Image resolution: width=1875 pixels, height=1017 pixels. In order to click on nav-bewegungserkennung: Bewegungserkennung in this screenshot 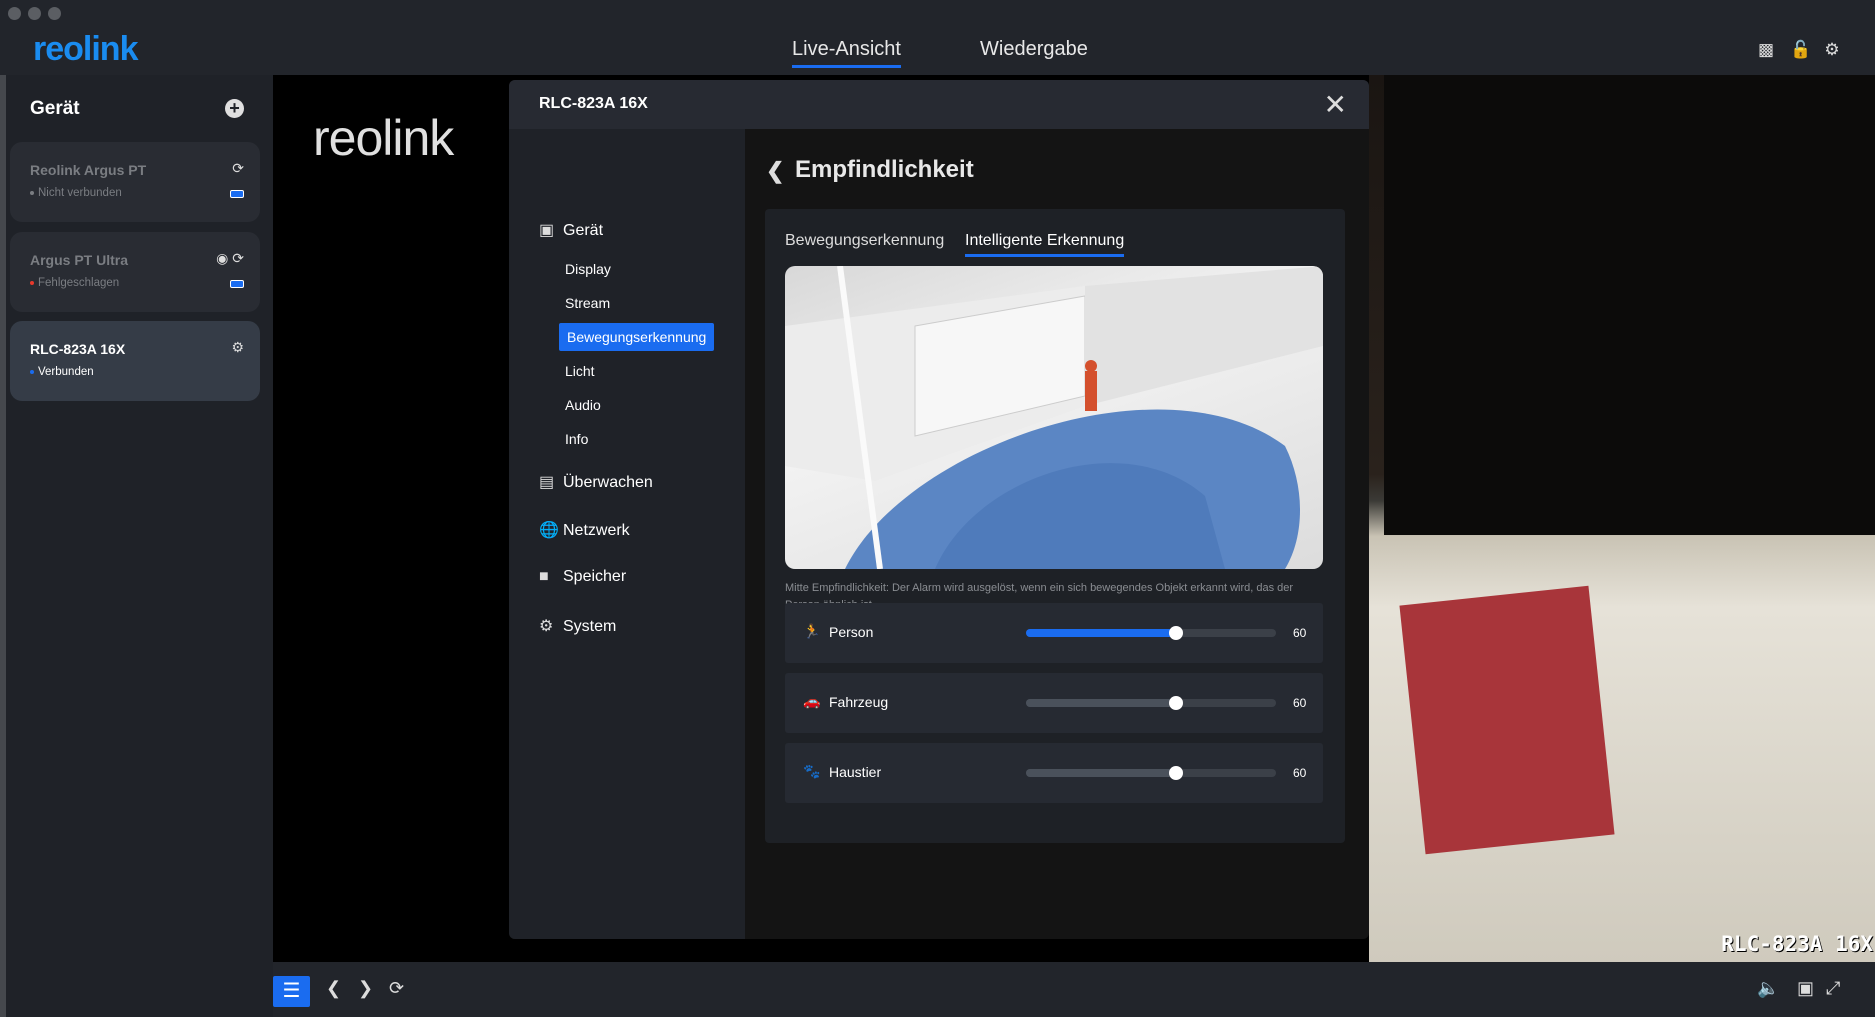, I will do `click(637, 337)`.